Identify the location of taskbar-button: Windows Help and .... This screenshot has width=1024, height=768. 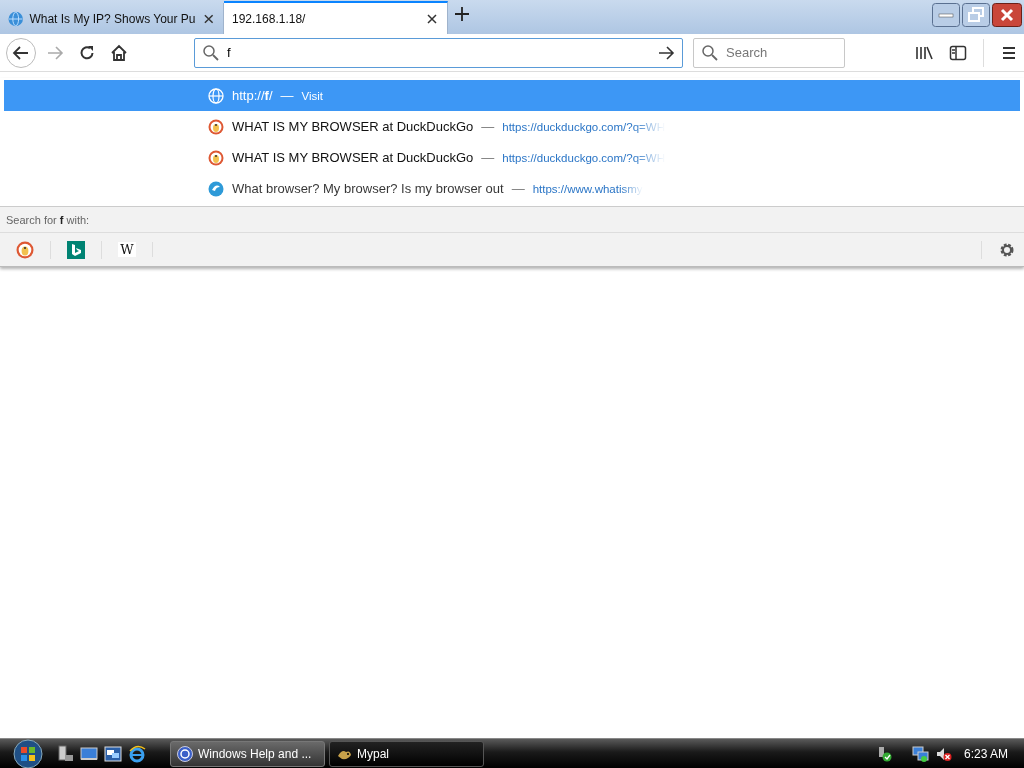
(247, 753).